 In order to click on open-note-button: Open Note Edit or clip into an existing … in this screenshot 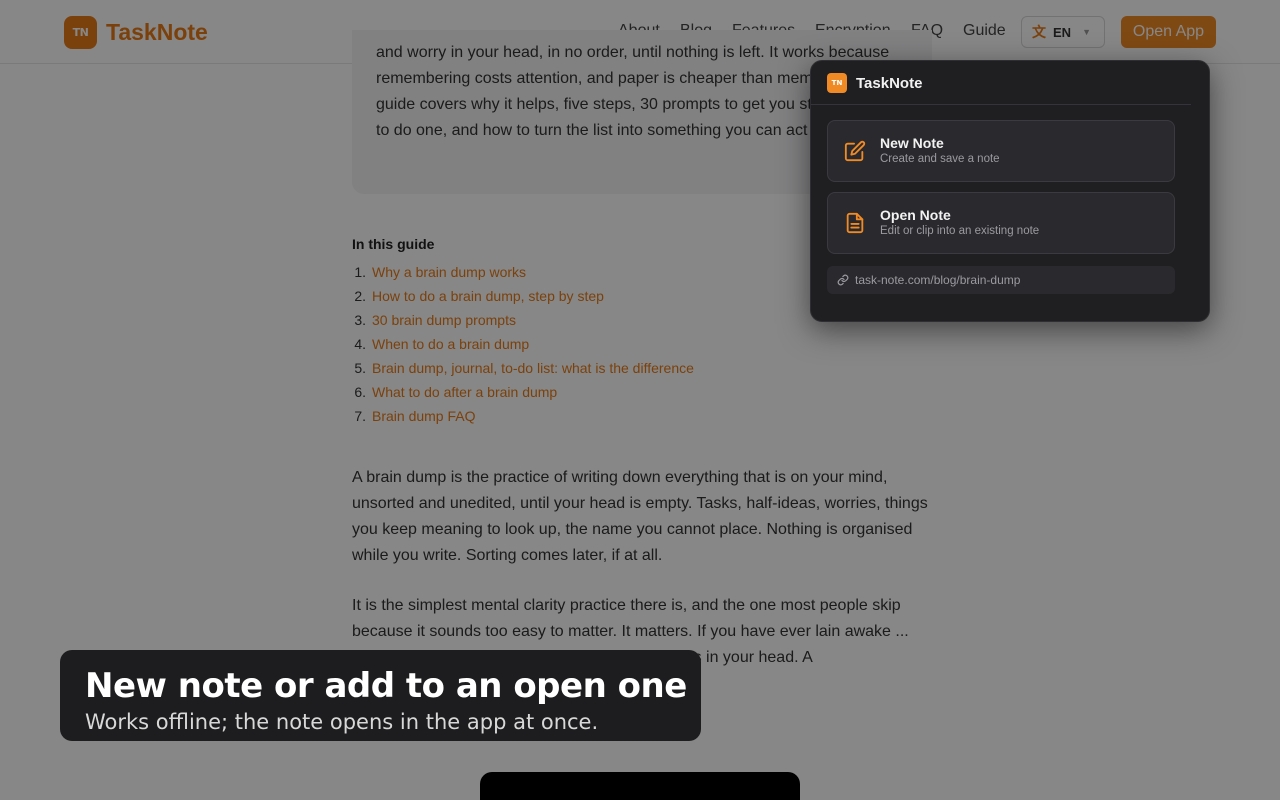, I will do `click(1001, 223)`.